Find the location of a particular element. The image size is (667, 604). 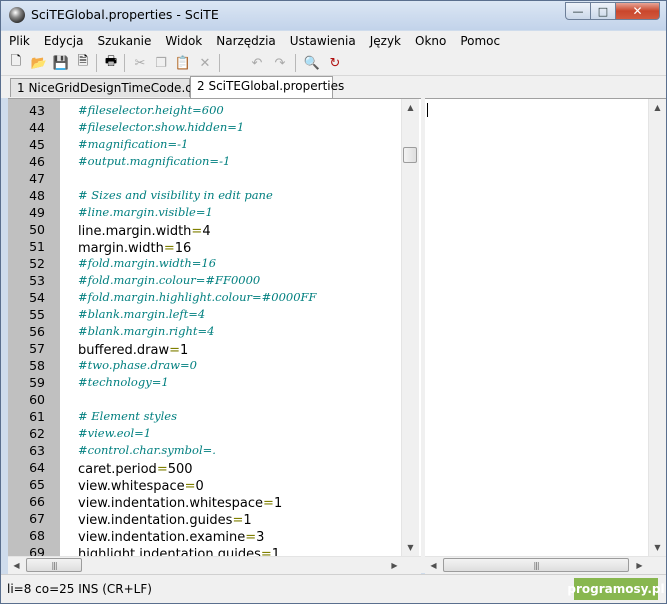

minimize-button: — is located at coordinates (578, 11).